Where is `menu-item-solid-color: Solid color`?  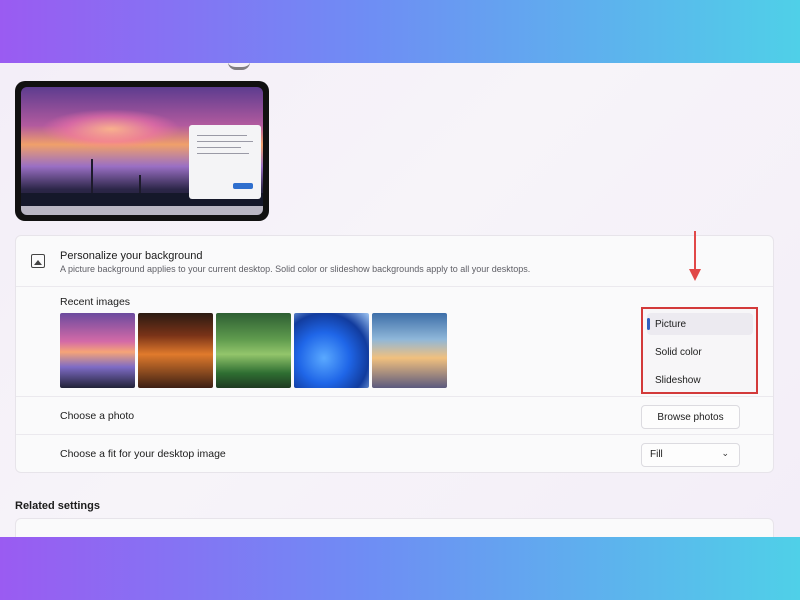
menu-item-solid-color: Solid color is located at coordinates (700, 352).